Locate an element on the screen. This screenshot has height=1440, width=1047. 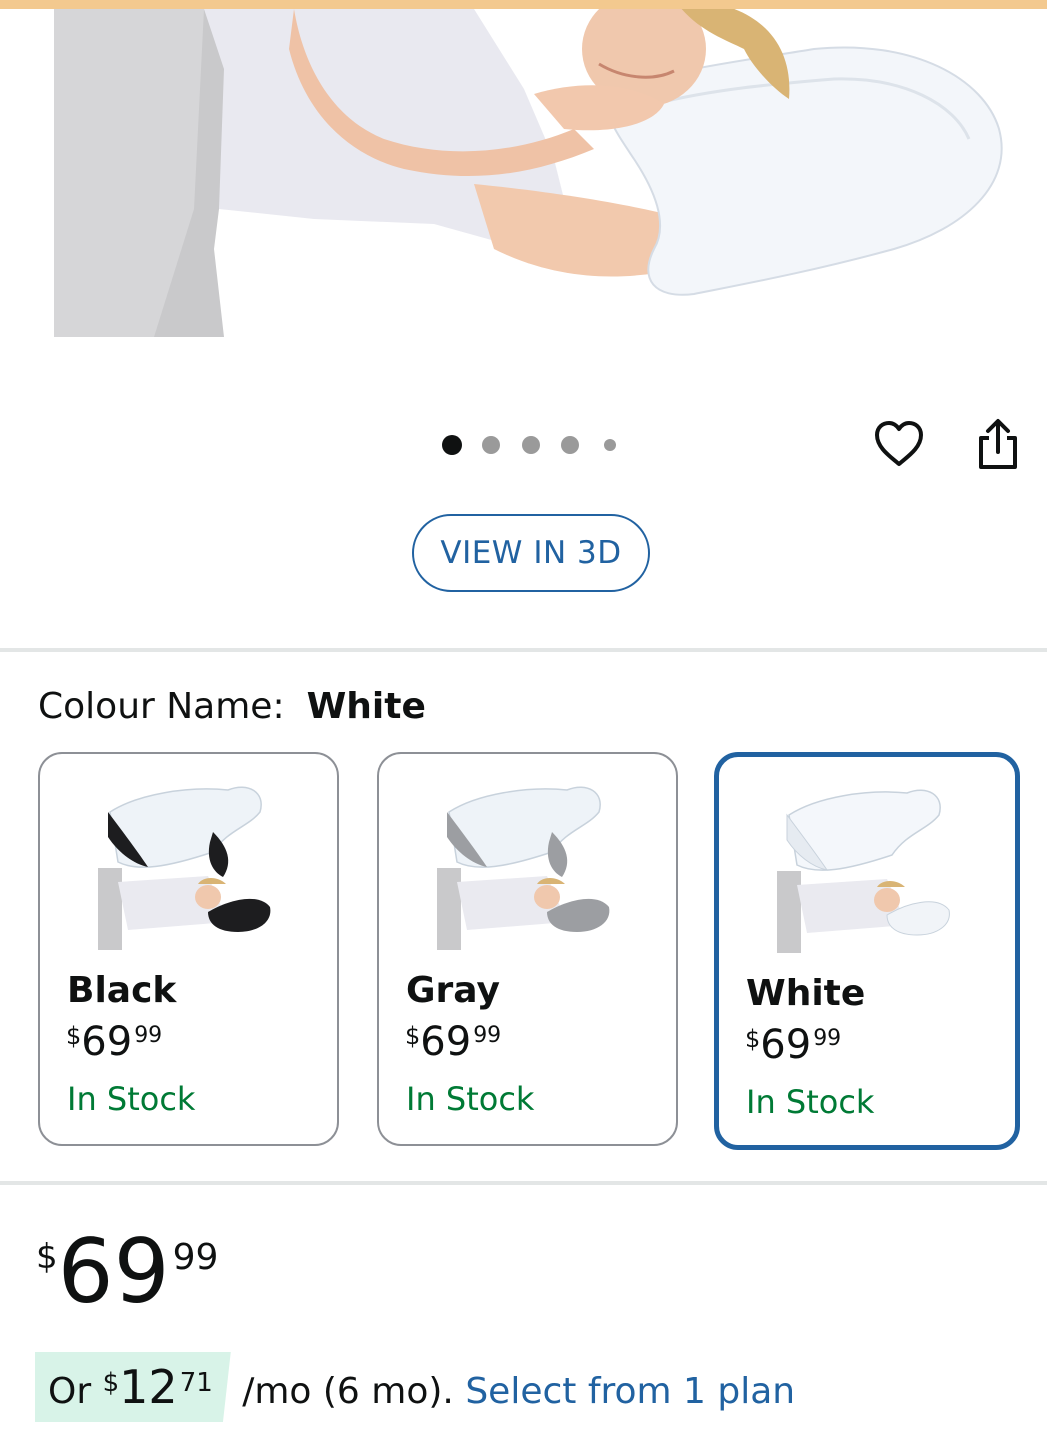
colour-option-white: White $6999 In Stock is located at coordinates (867, 951).